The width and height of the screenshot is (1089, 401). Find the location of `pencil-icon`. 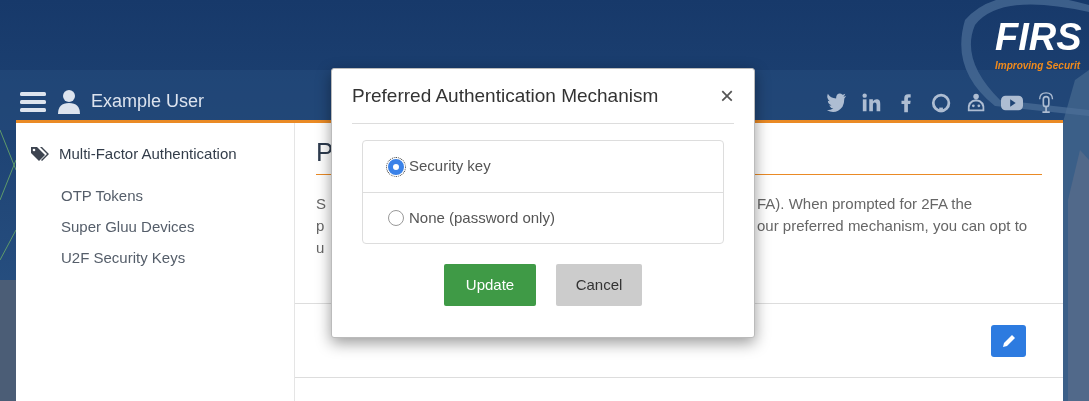

pencil-icon is located at coordinates (1008, 340).